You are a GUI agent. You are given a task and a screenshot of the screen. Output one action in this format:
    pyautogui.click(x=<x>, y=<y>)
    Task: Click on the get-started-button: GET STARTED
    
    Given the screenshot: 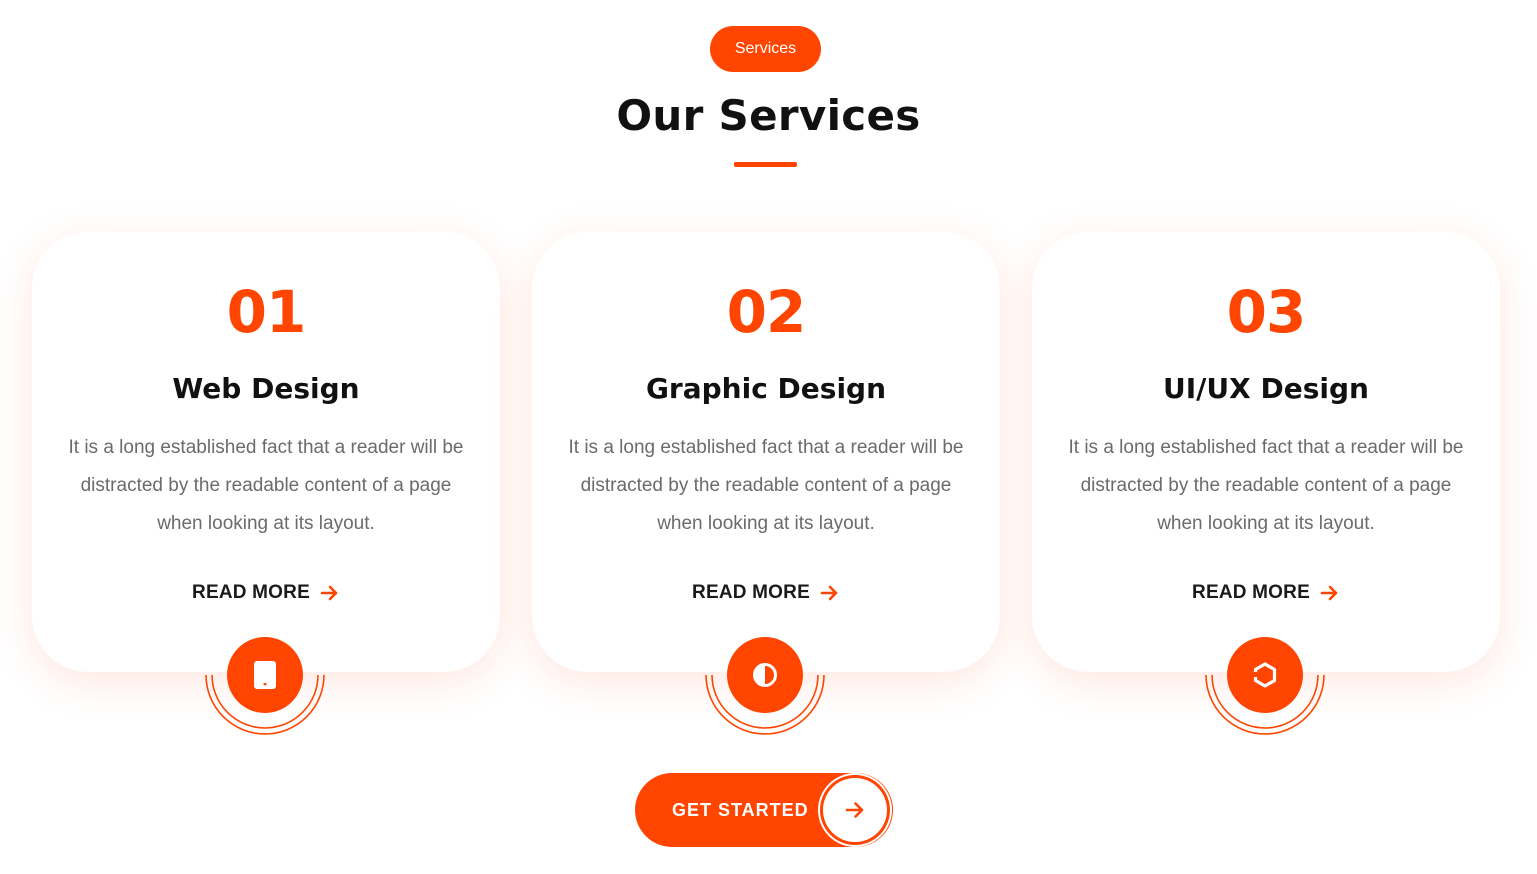 What is the action you would take?
    pyautogui.click(x=764, y=810)
    